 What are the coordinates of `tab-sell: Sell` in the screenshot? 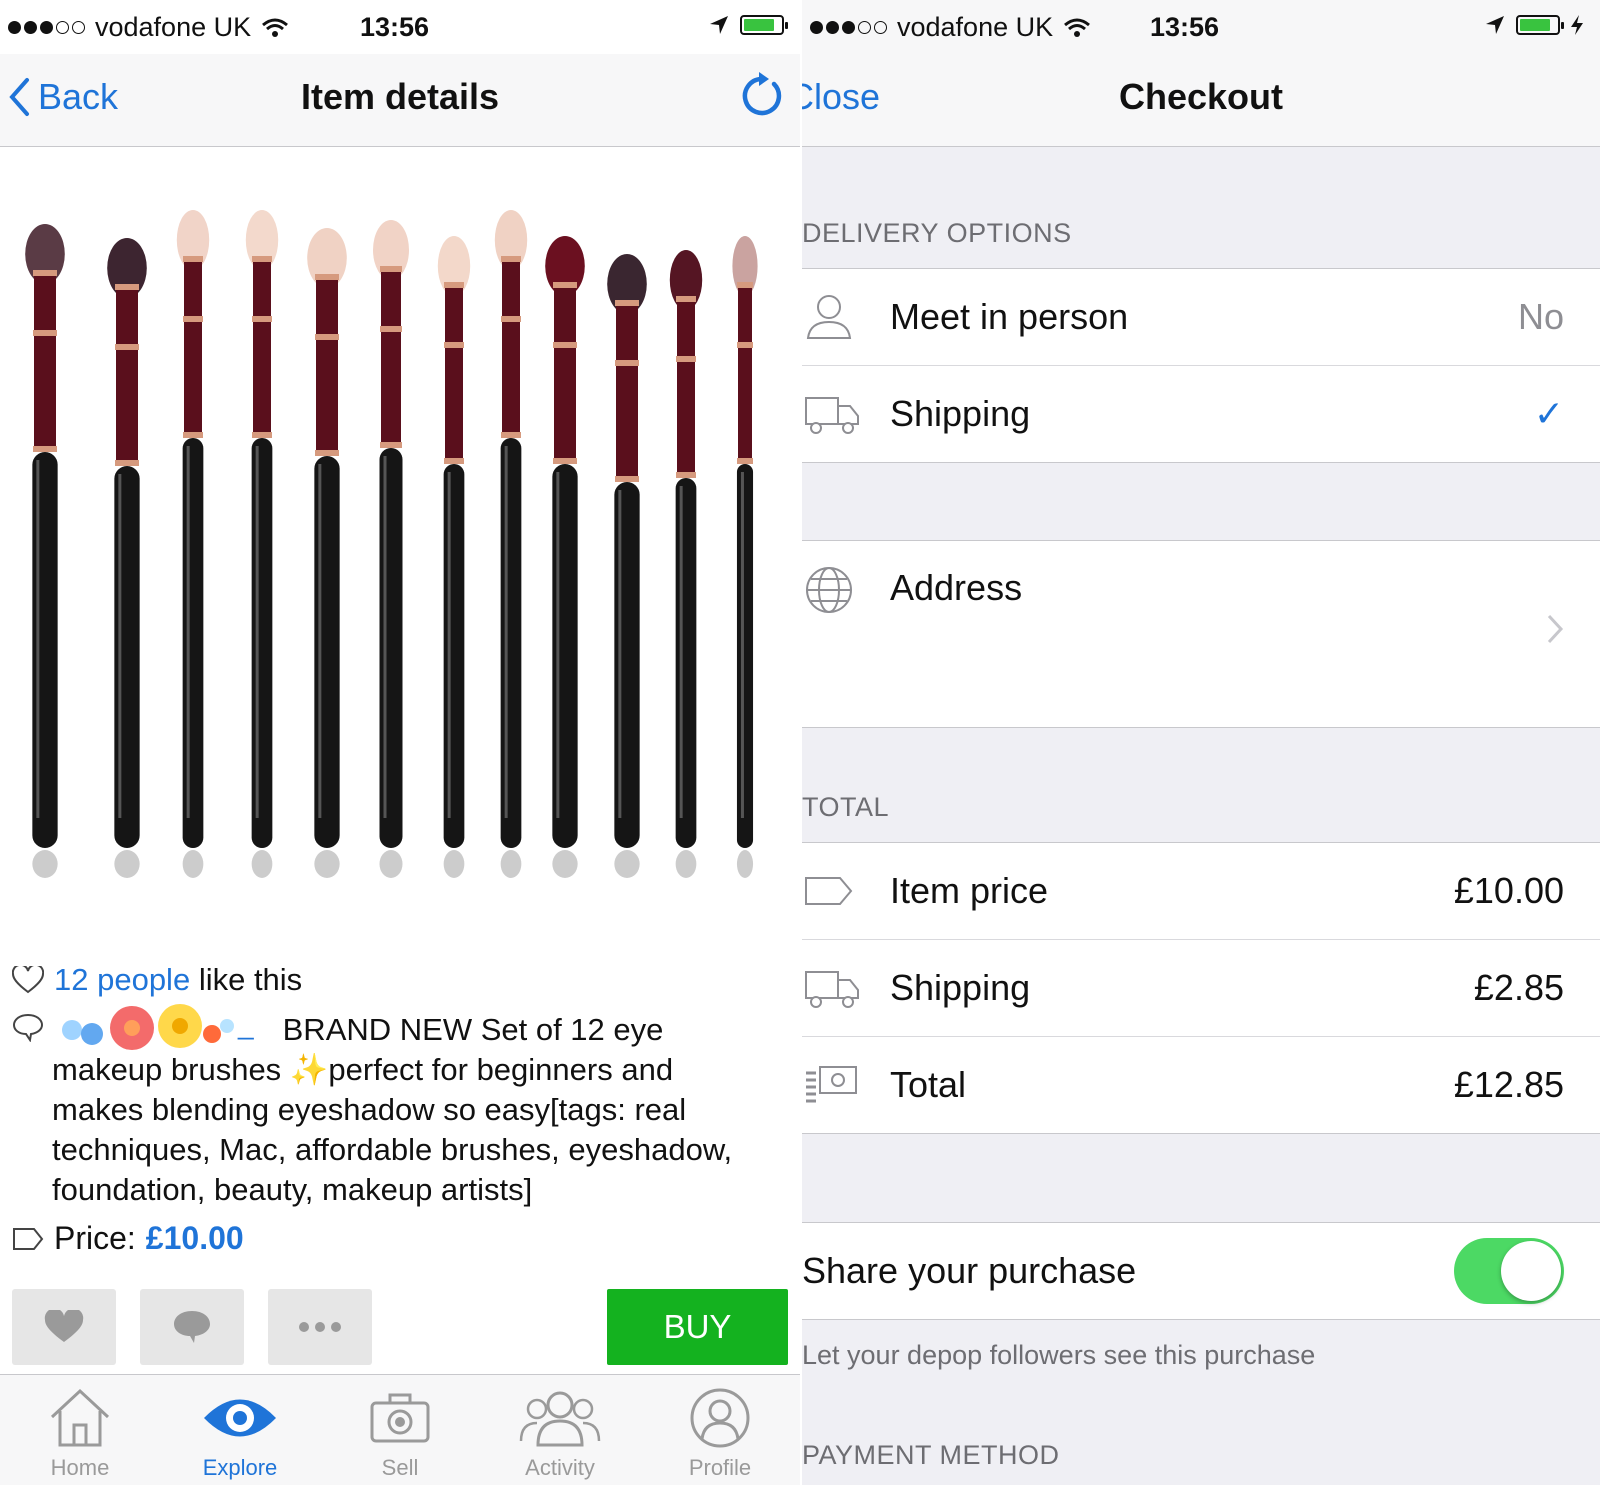 It's located at (400, 1430).